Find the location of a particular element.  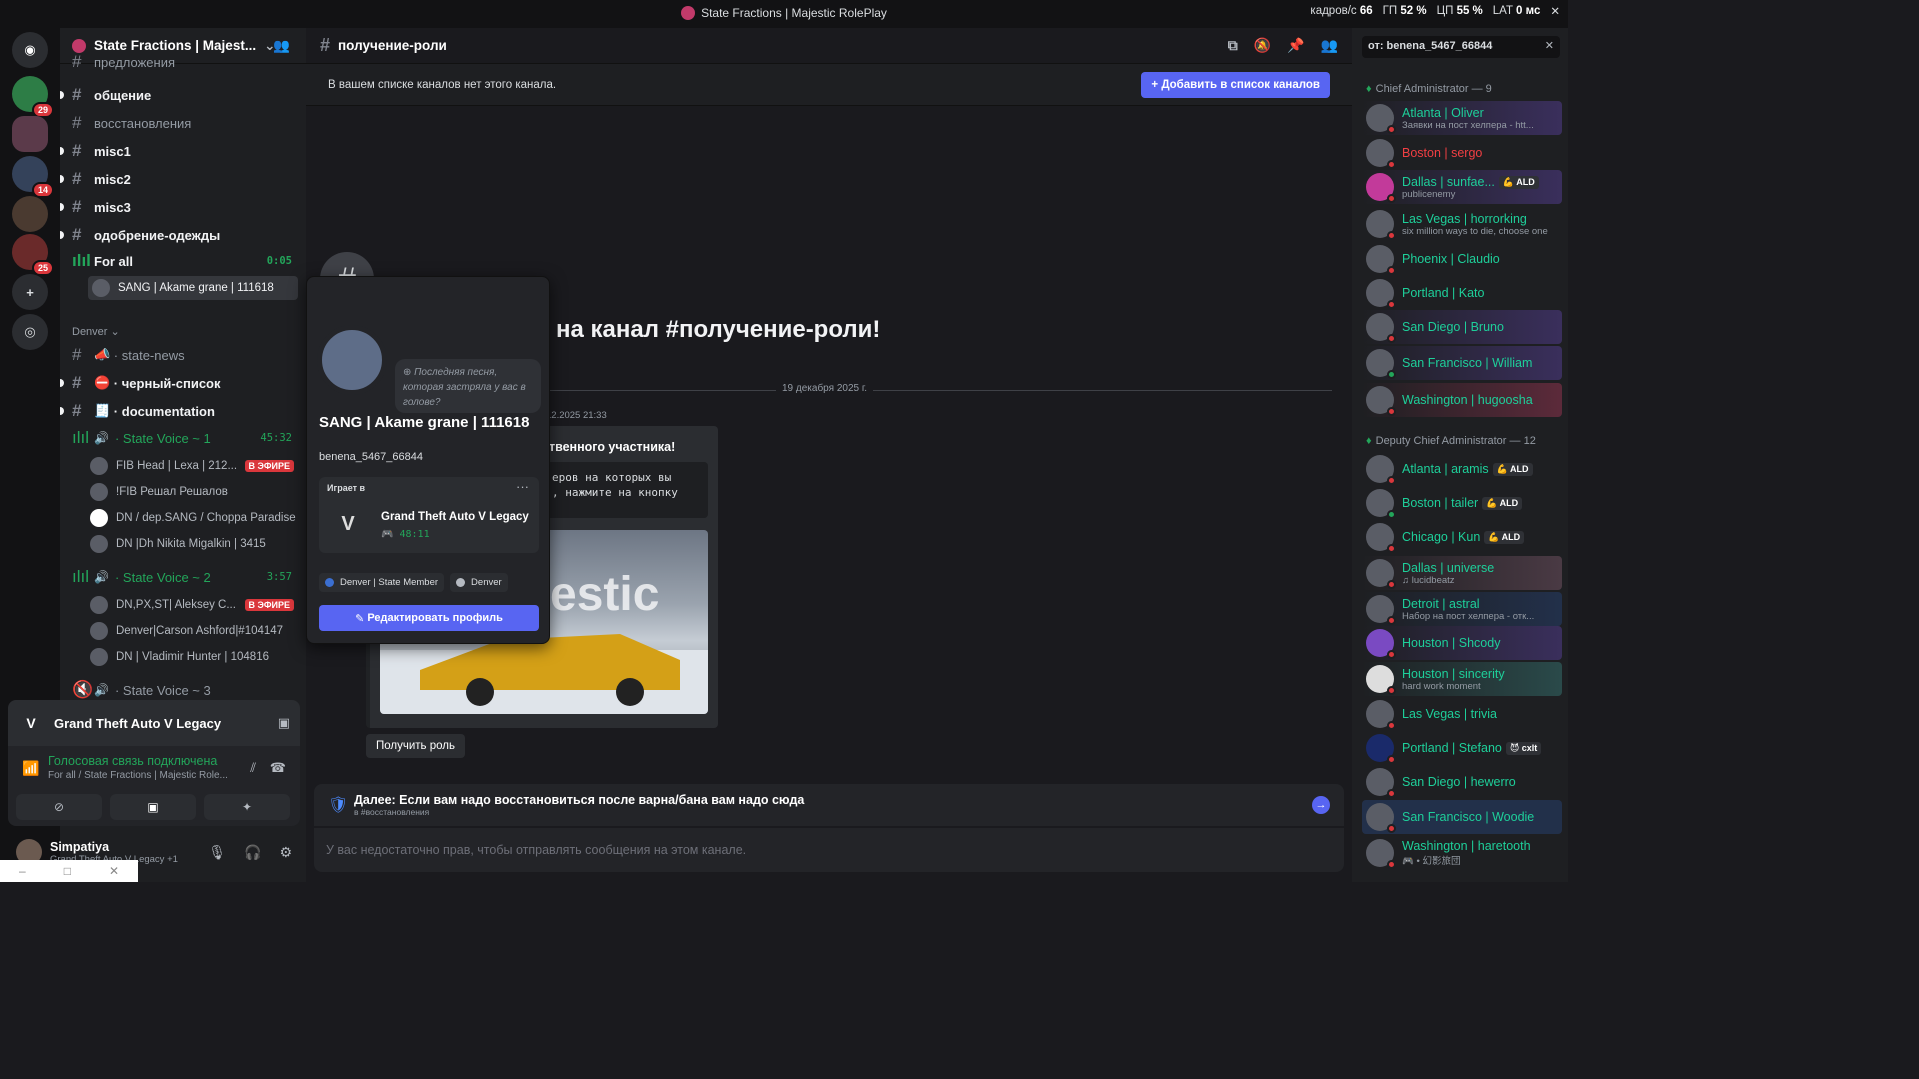

channel-item: # восстановления is located at coordinates (185, 123).